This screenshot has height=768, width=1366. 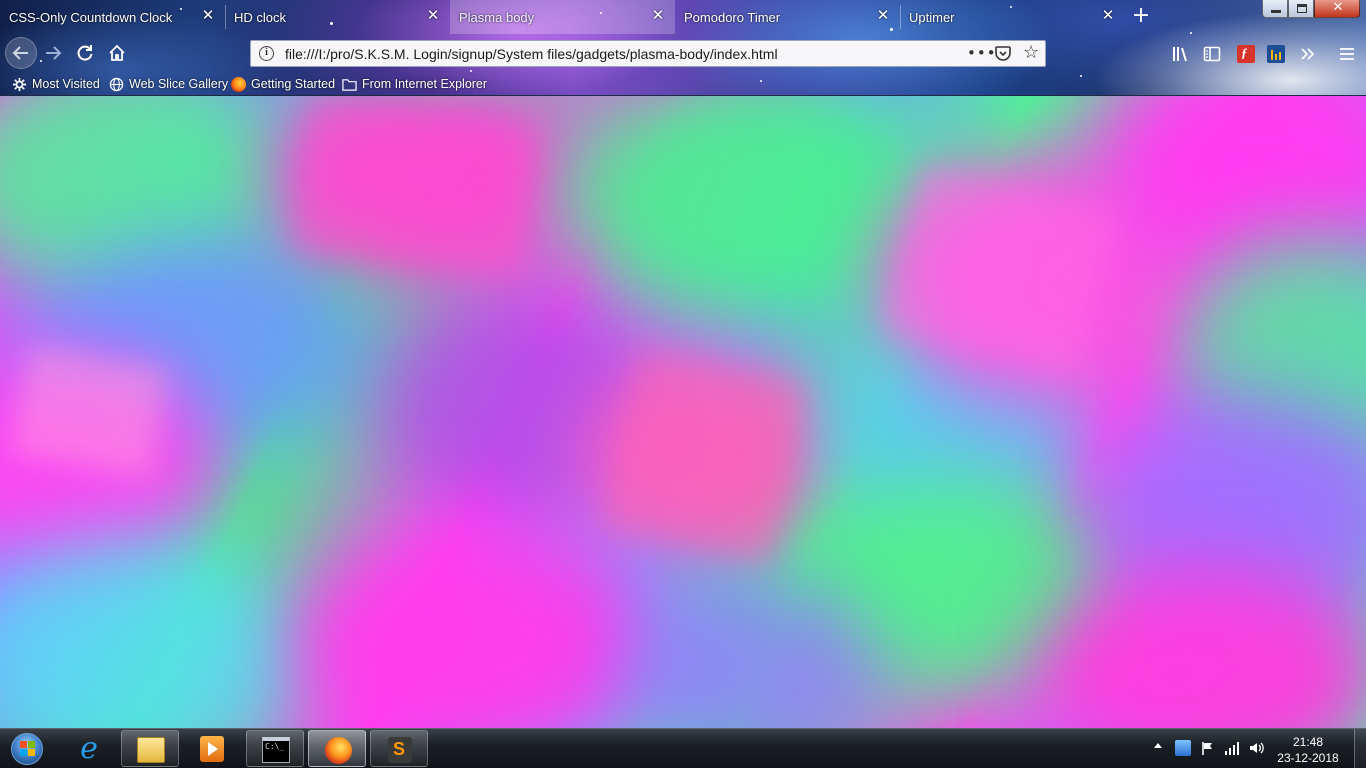 I want to click on bookmark-label: From Internet Explorer, so click(x=425, y=84).